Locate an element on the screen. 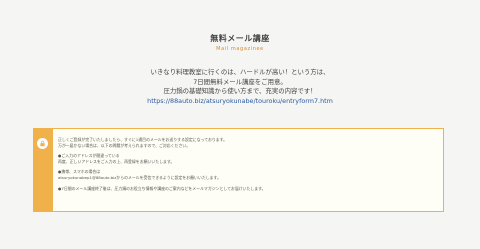 The width and height of the screenshot is (480, 249). intro-line-1: いきなり料理教室に行くのは、ハードルが高い！という方は、 is located at coordinates (240, 72).